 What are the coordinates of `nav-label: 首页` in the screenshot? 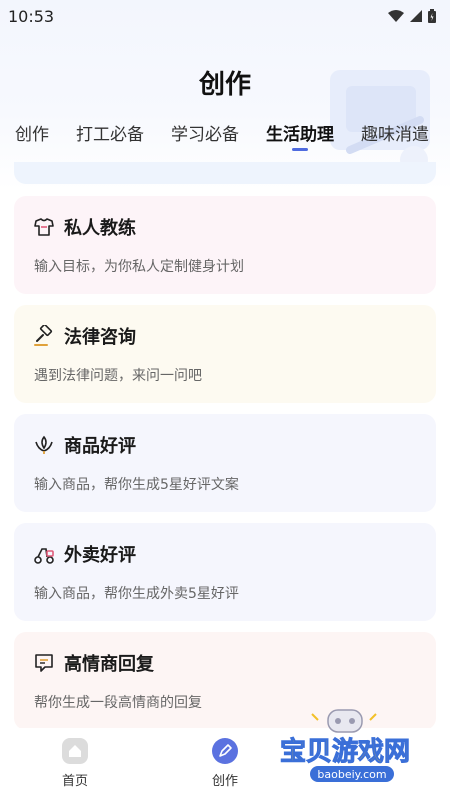 It's located at (74, 781).